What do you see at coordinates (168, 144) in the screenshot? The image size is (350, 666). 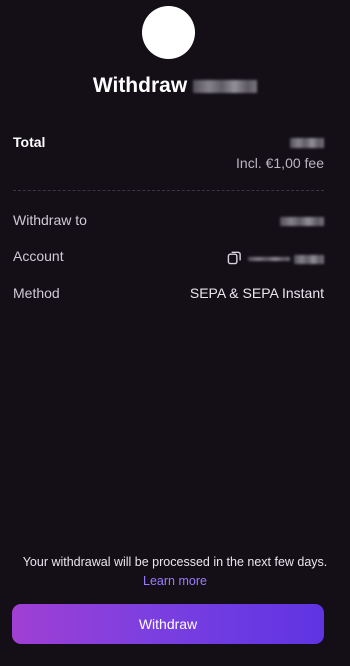 I see `total-row: Total` at bounding box center [168, 144].